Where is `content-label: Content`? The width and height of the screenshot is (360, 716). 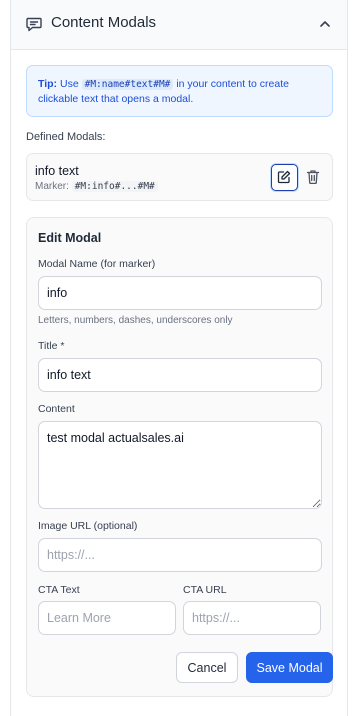
content-label: Content is located at coordinates (56, 409).